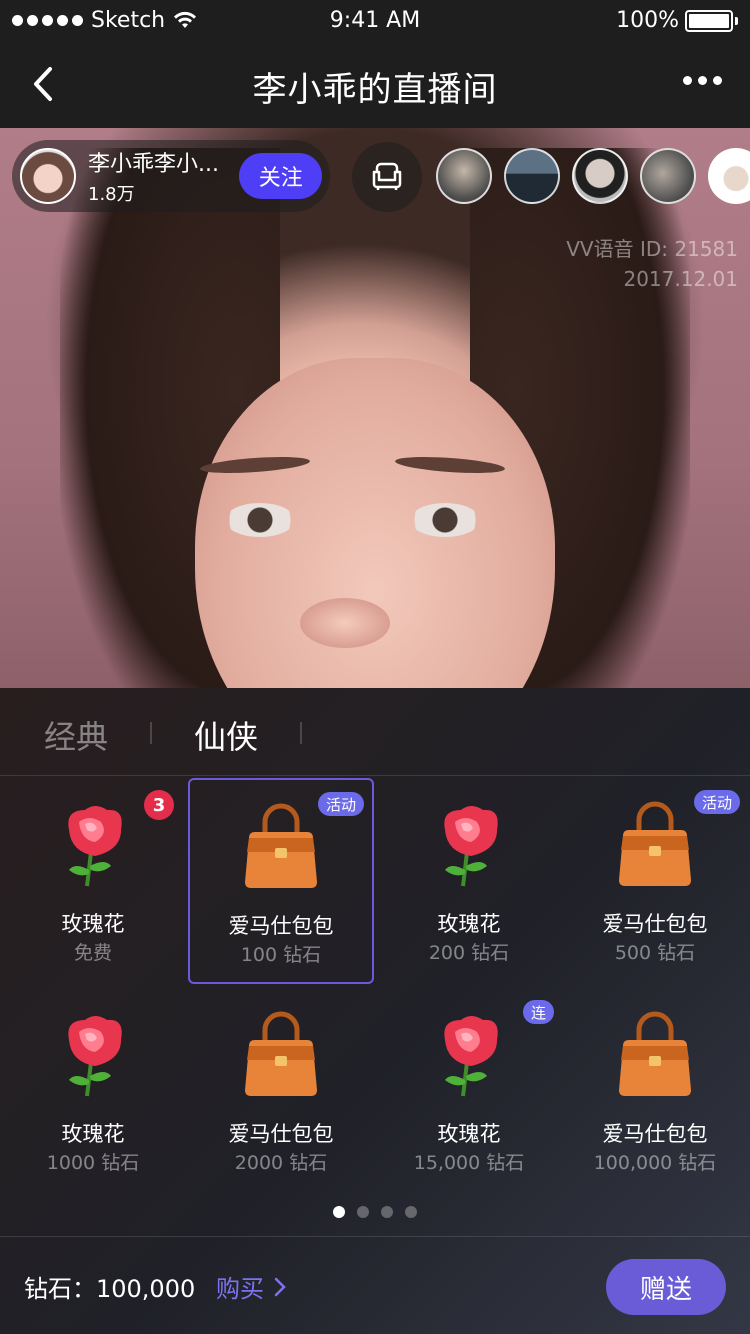  What do you see at coordinates (375, 1285) in the screenshot?
I see `gift-footer: 钻石：100,000 购买 赠送` at bounding box center [375, 1285].